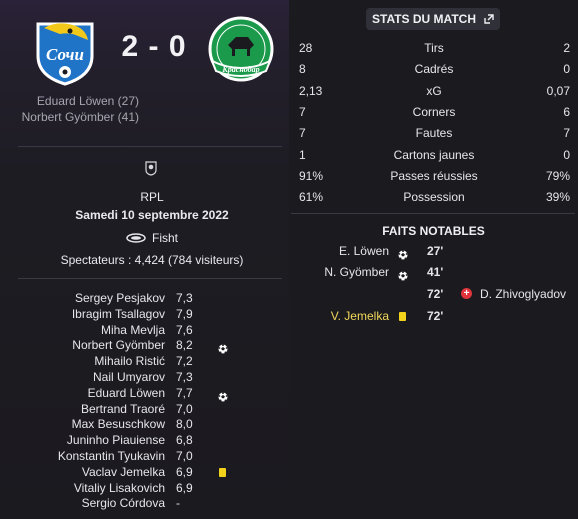  Describe the element at coordinates (82, 424) in the screenshot. I see `player-name: Max Besuschkow` at that location.